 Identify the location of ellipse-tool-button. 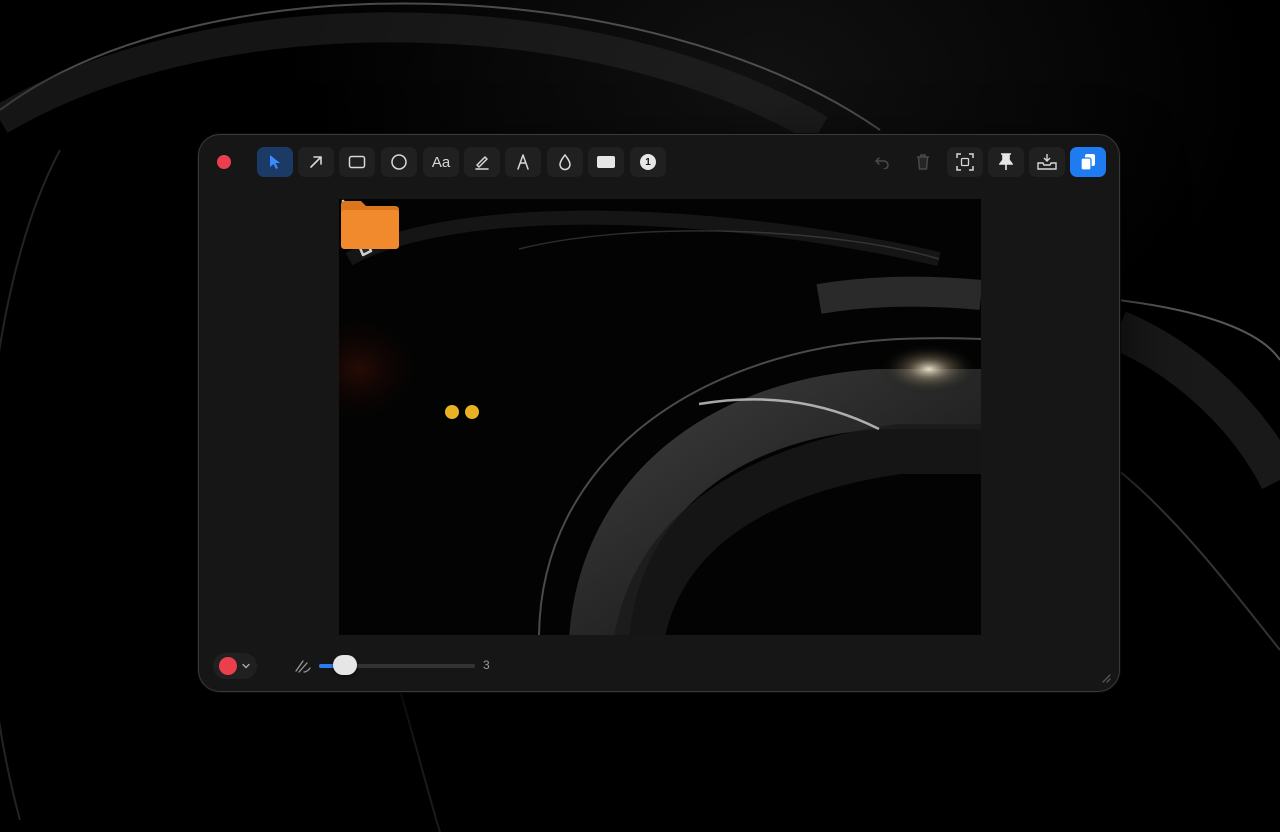
(399, 162).